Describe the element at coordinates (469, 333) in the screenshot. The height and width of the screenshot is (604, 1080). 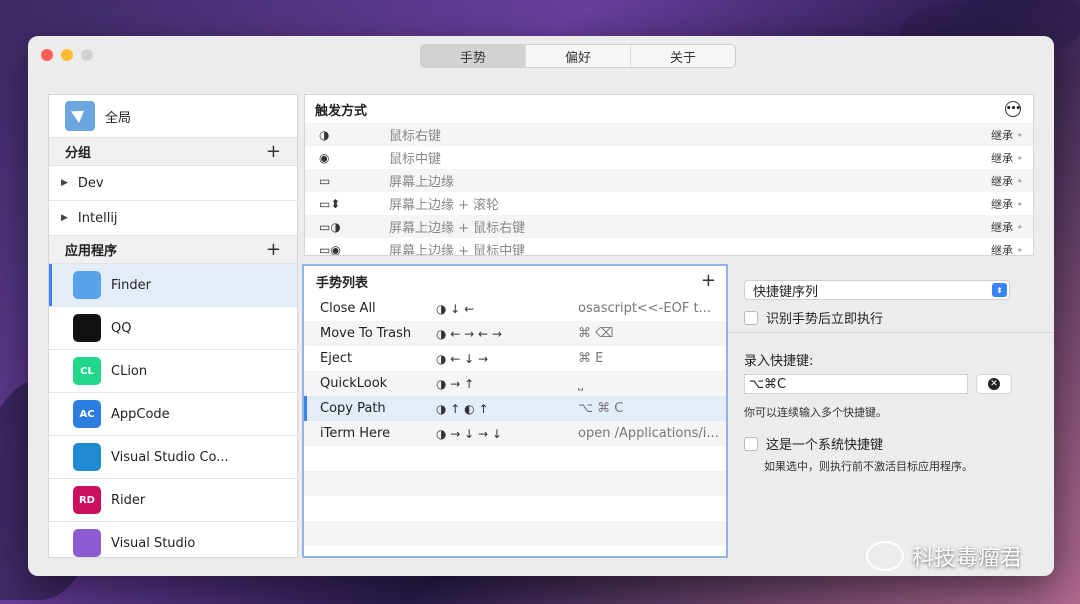
I see `gesture-path: ◑ ← → ← →` at that location.